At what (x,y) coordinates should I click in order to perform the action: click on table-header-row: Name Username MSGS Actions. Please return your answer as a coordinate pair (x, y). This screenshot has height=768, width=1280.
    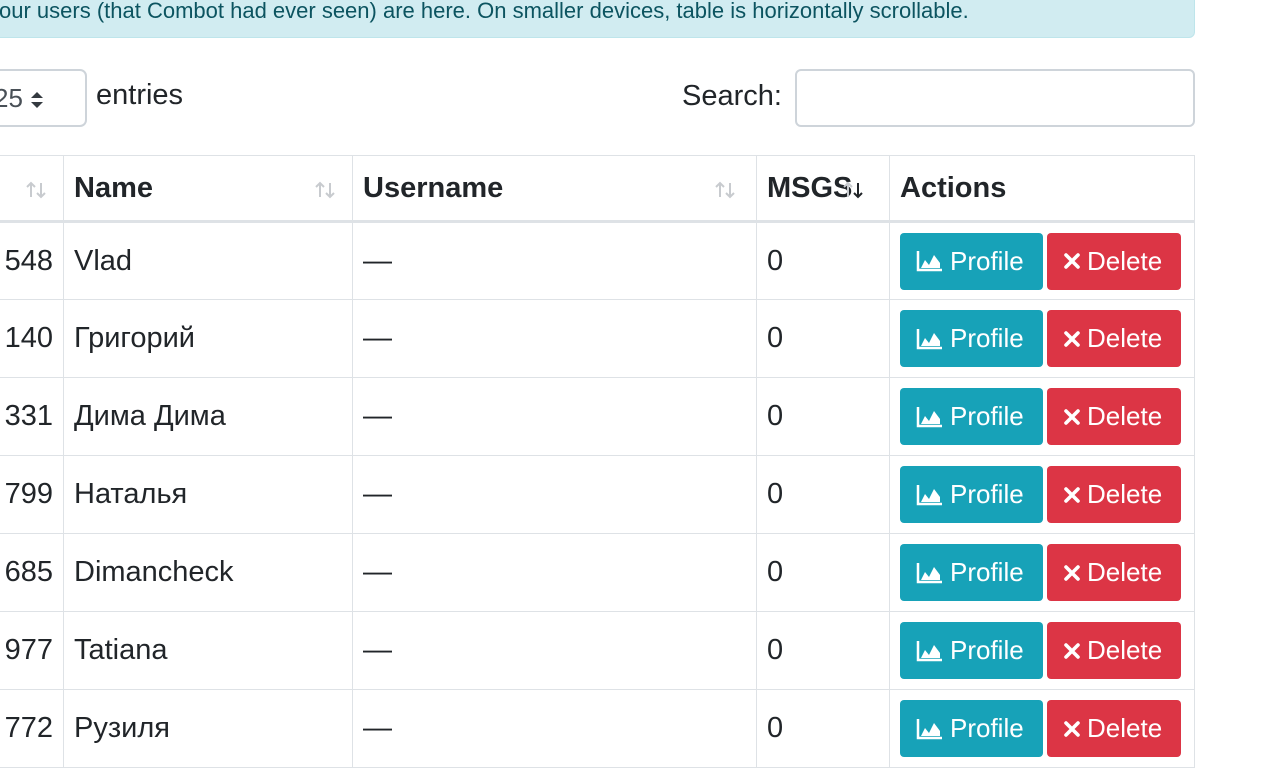
    Looking at the image, I should click on (597, 189).